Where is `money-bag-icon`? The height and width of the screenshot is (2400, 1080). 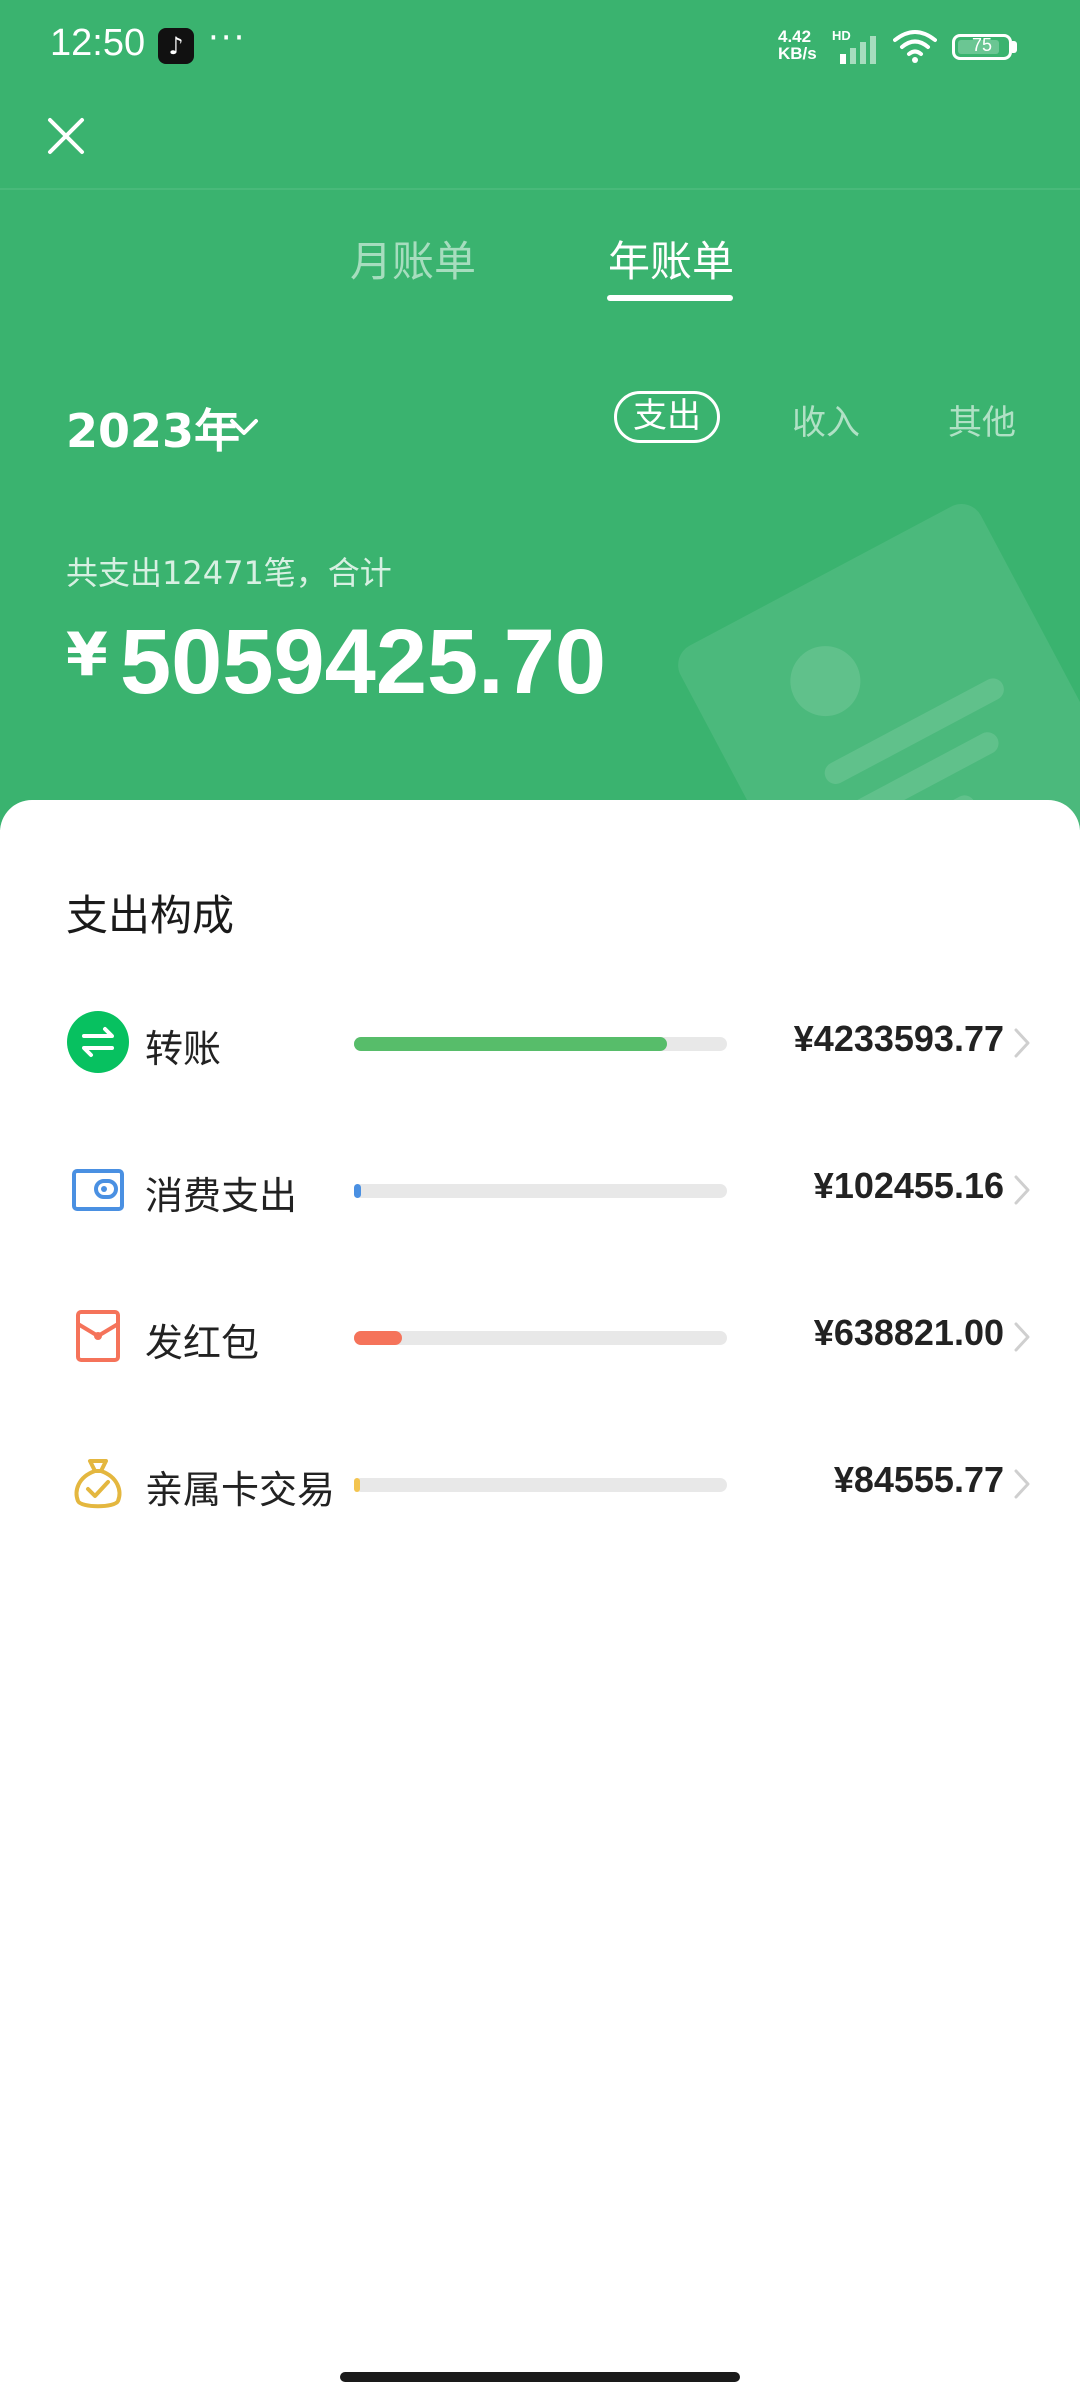 money-bag-icon is located at coordinates (98, 1484).